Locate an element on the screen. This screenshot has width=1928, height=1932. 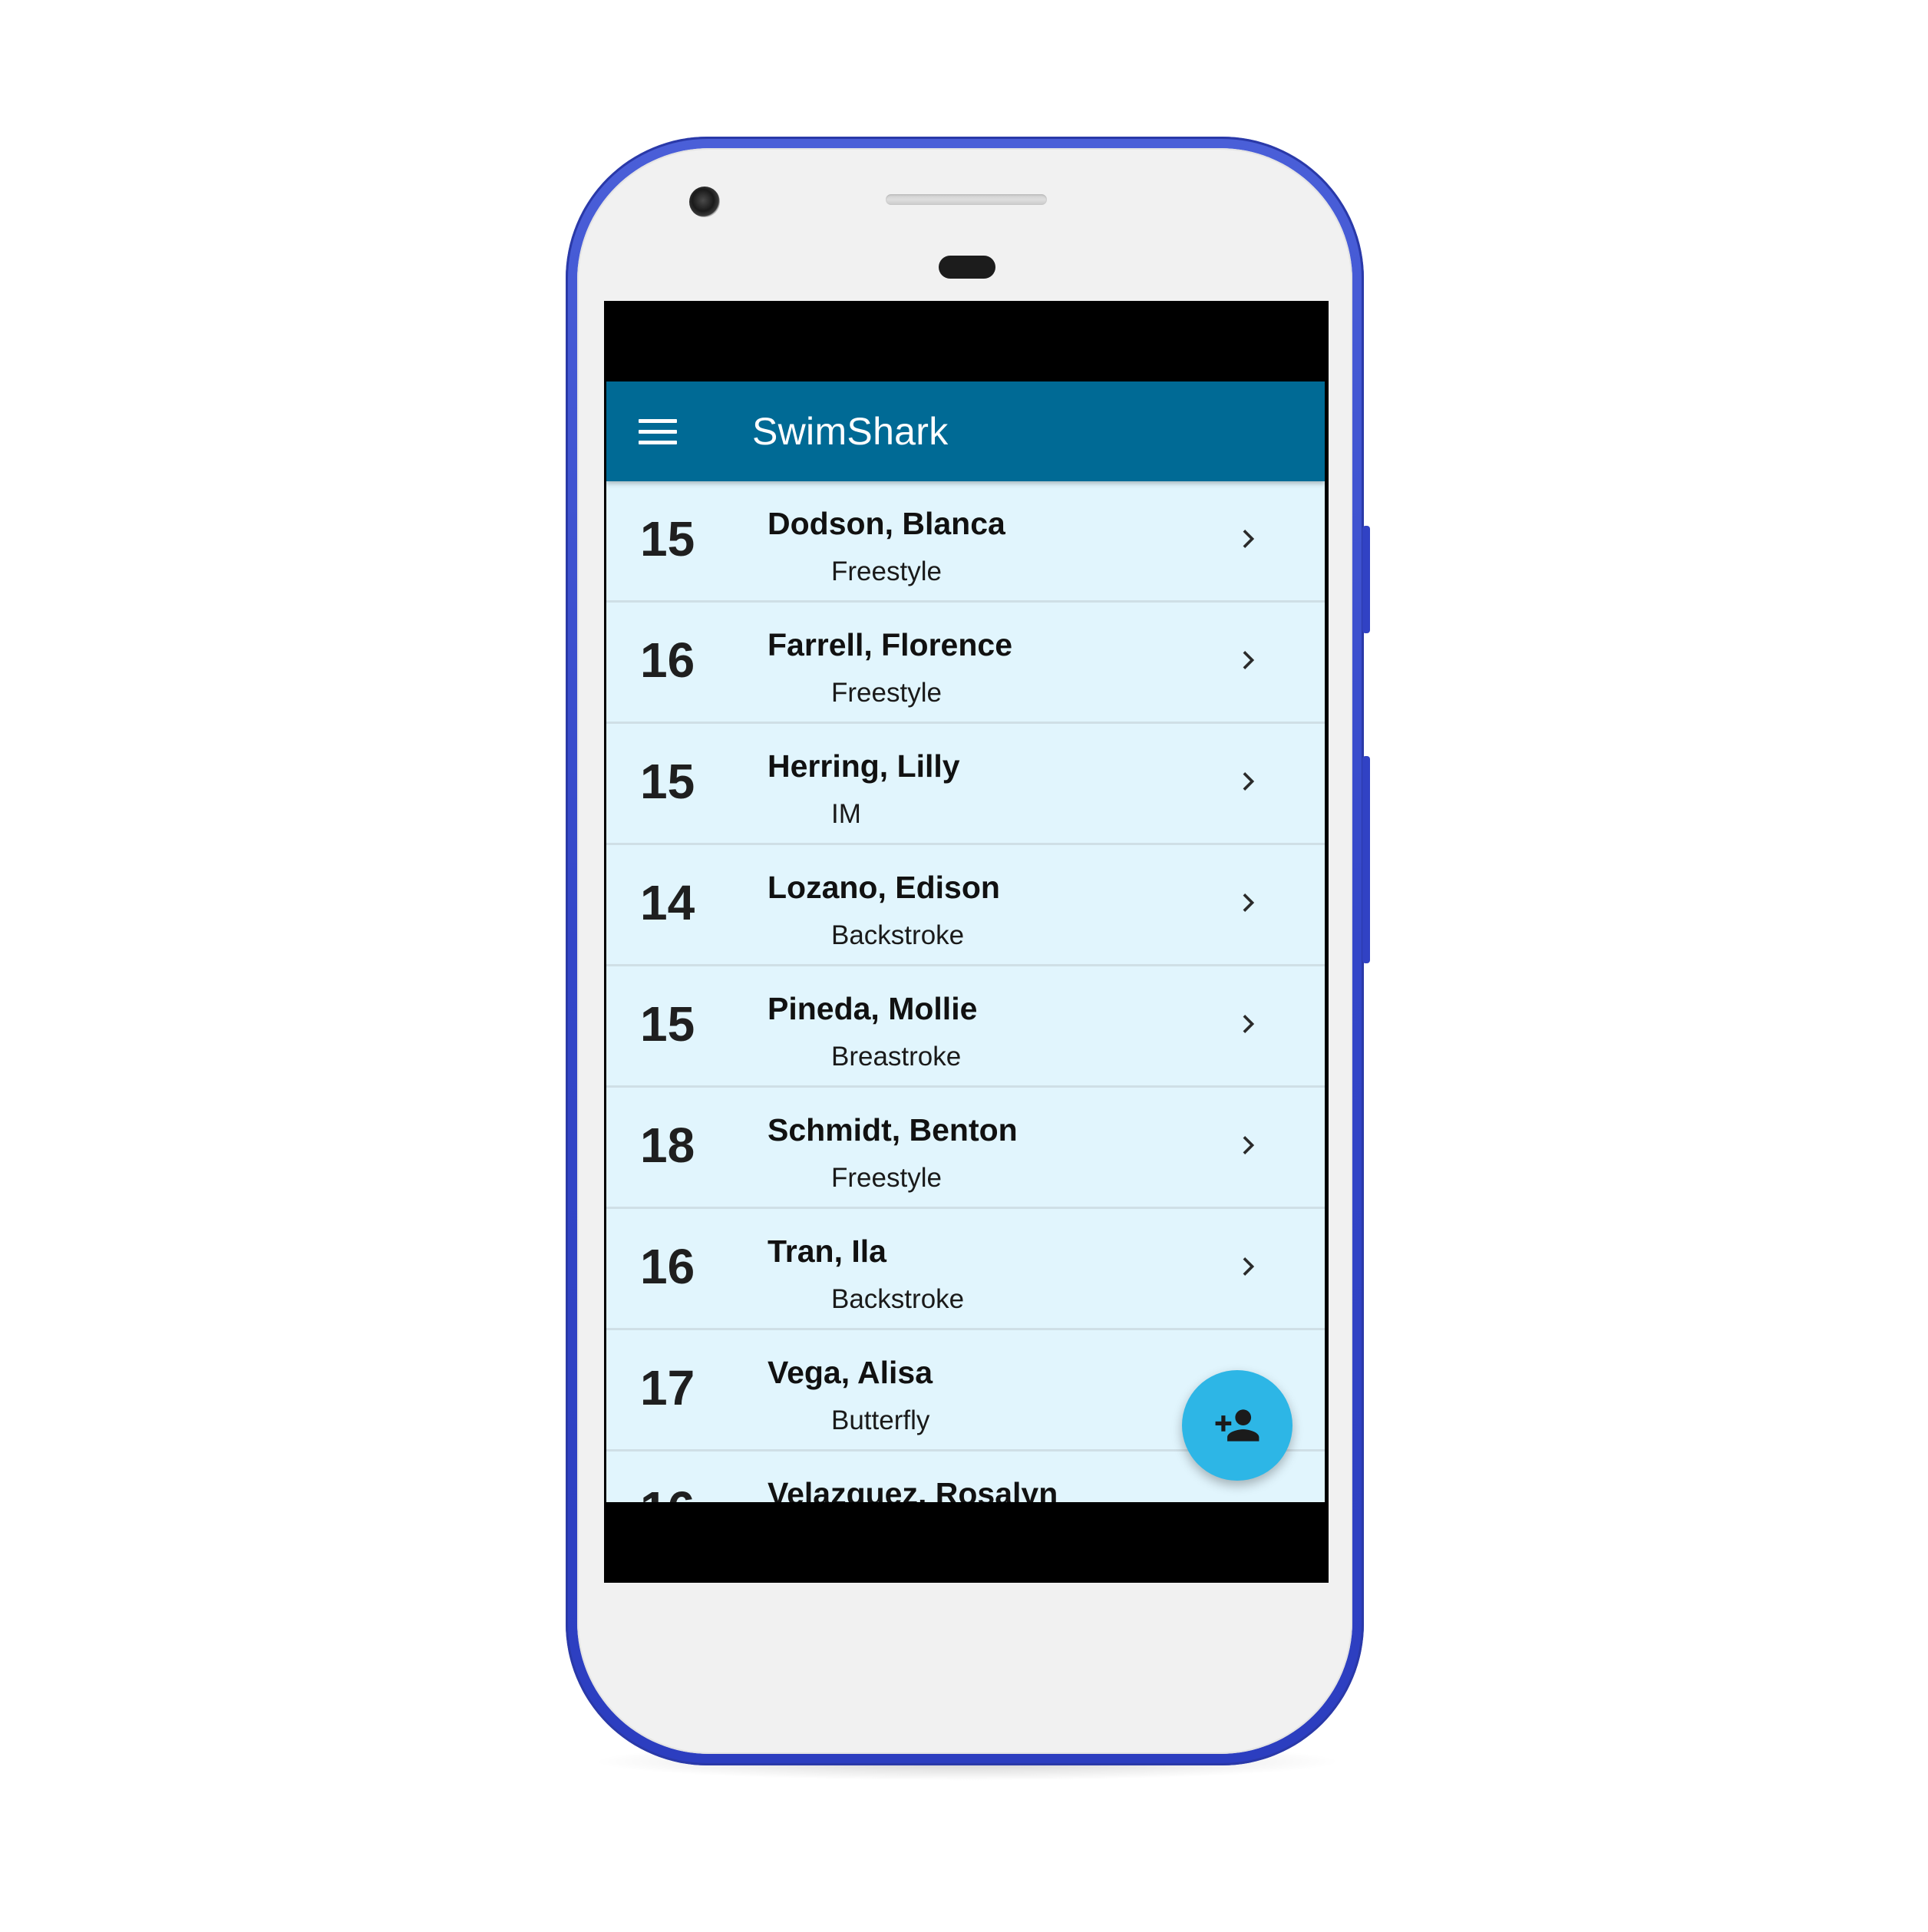
list-item: 15 Herring, Lilly IM is located at coordinates (966, 784).